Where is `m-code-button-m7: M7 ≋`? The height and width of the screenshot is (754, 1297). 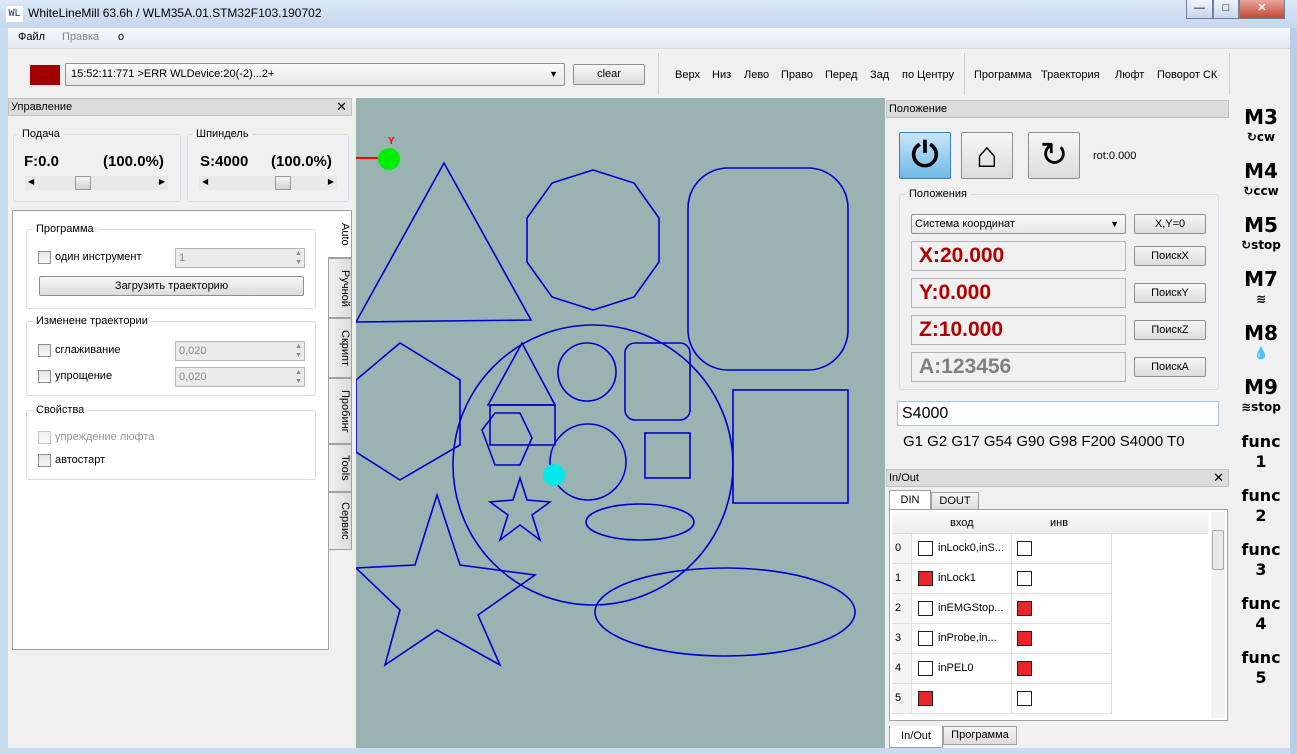 m-code-button-m7: M7 ≋ is located at coordinates (1261, 294).